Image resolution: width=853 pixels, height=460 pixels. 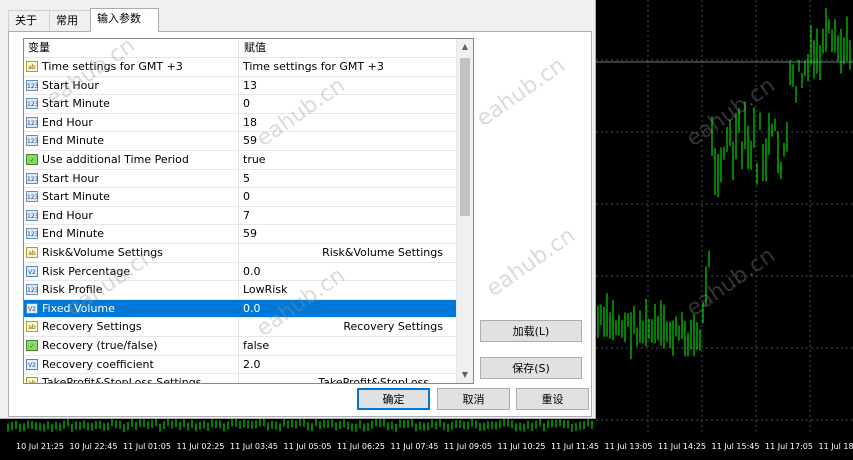 I want to click on cancel-button: 取消, so click(x=473, y=399).